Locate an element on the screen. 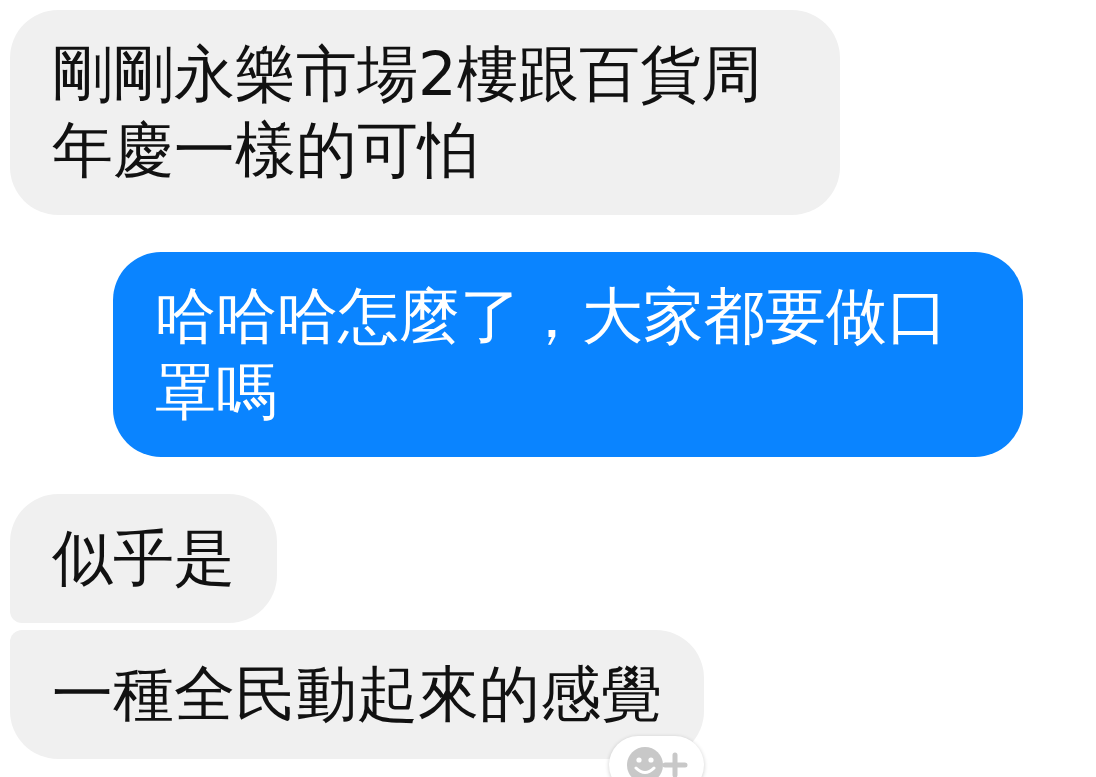  smiley-plus-icon is located at coordinates (656, 761).